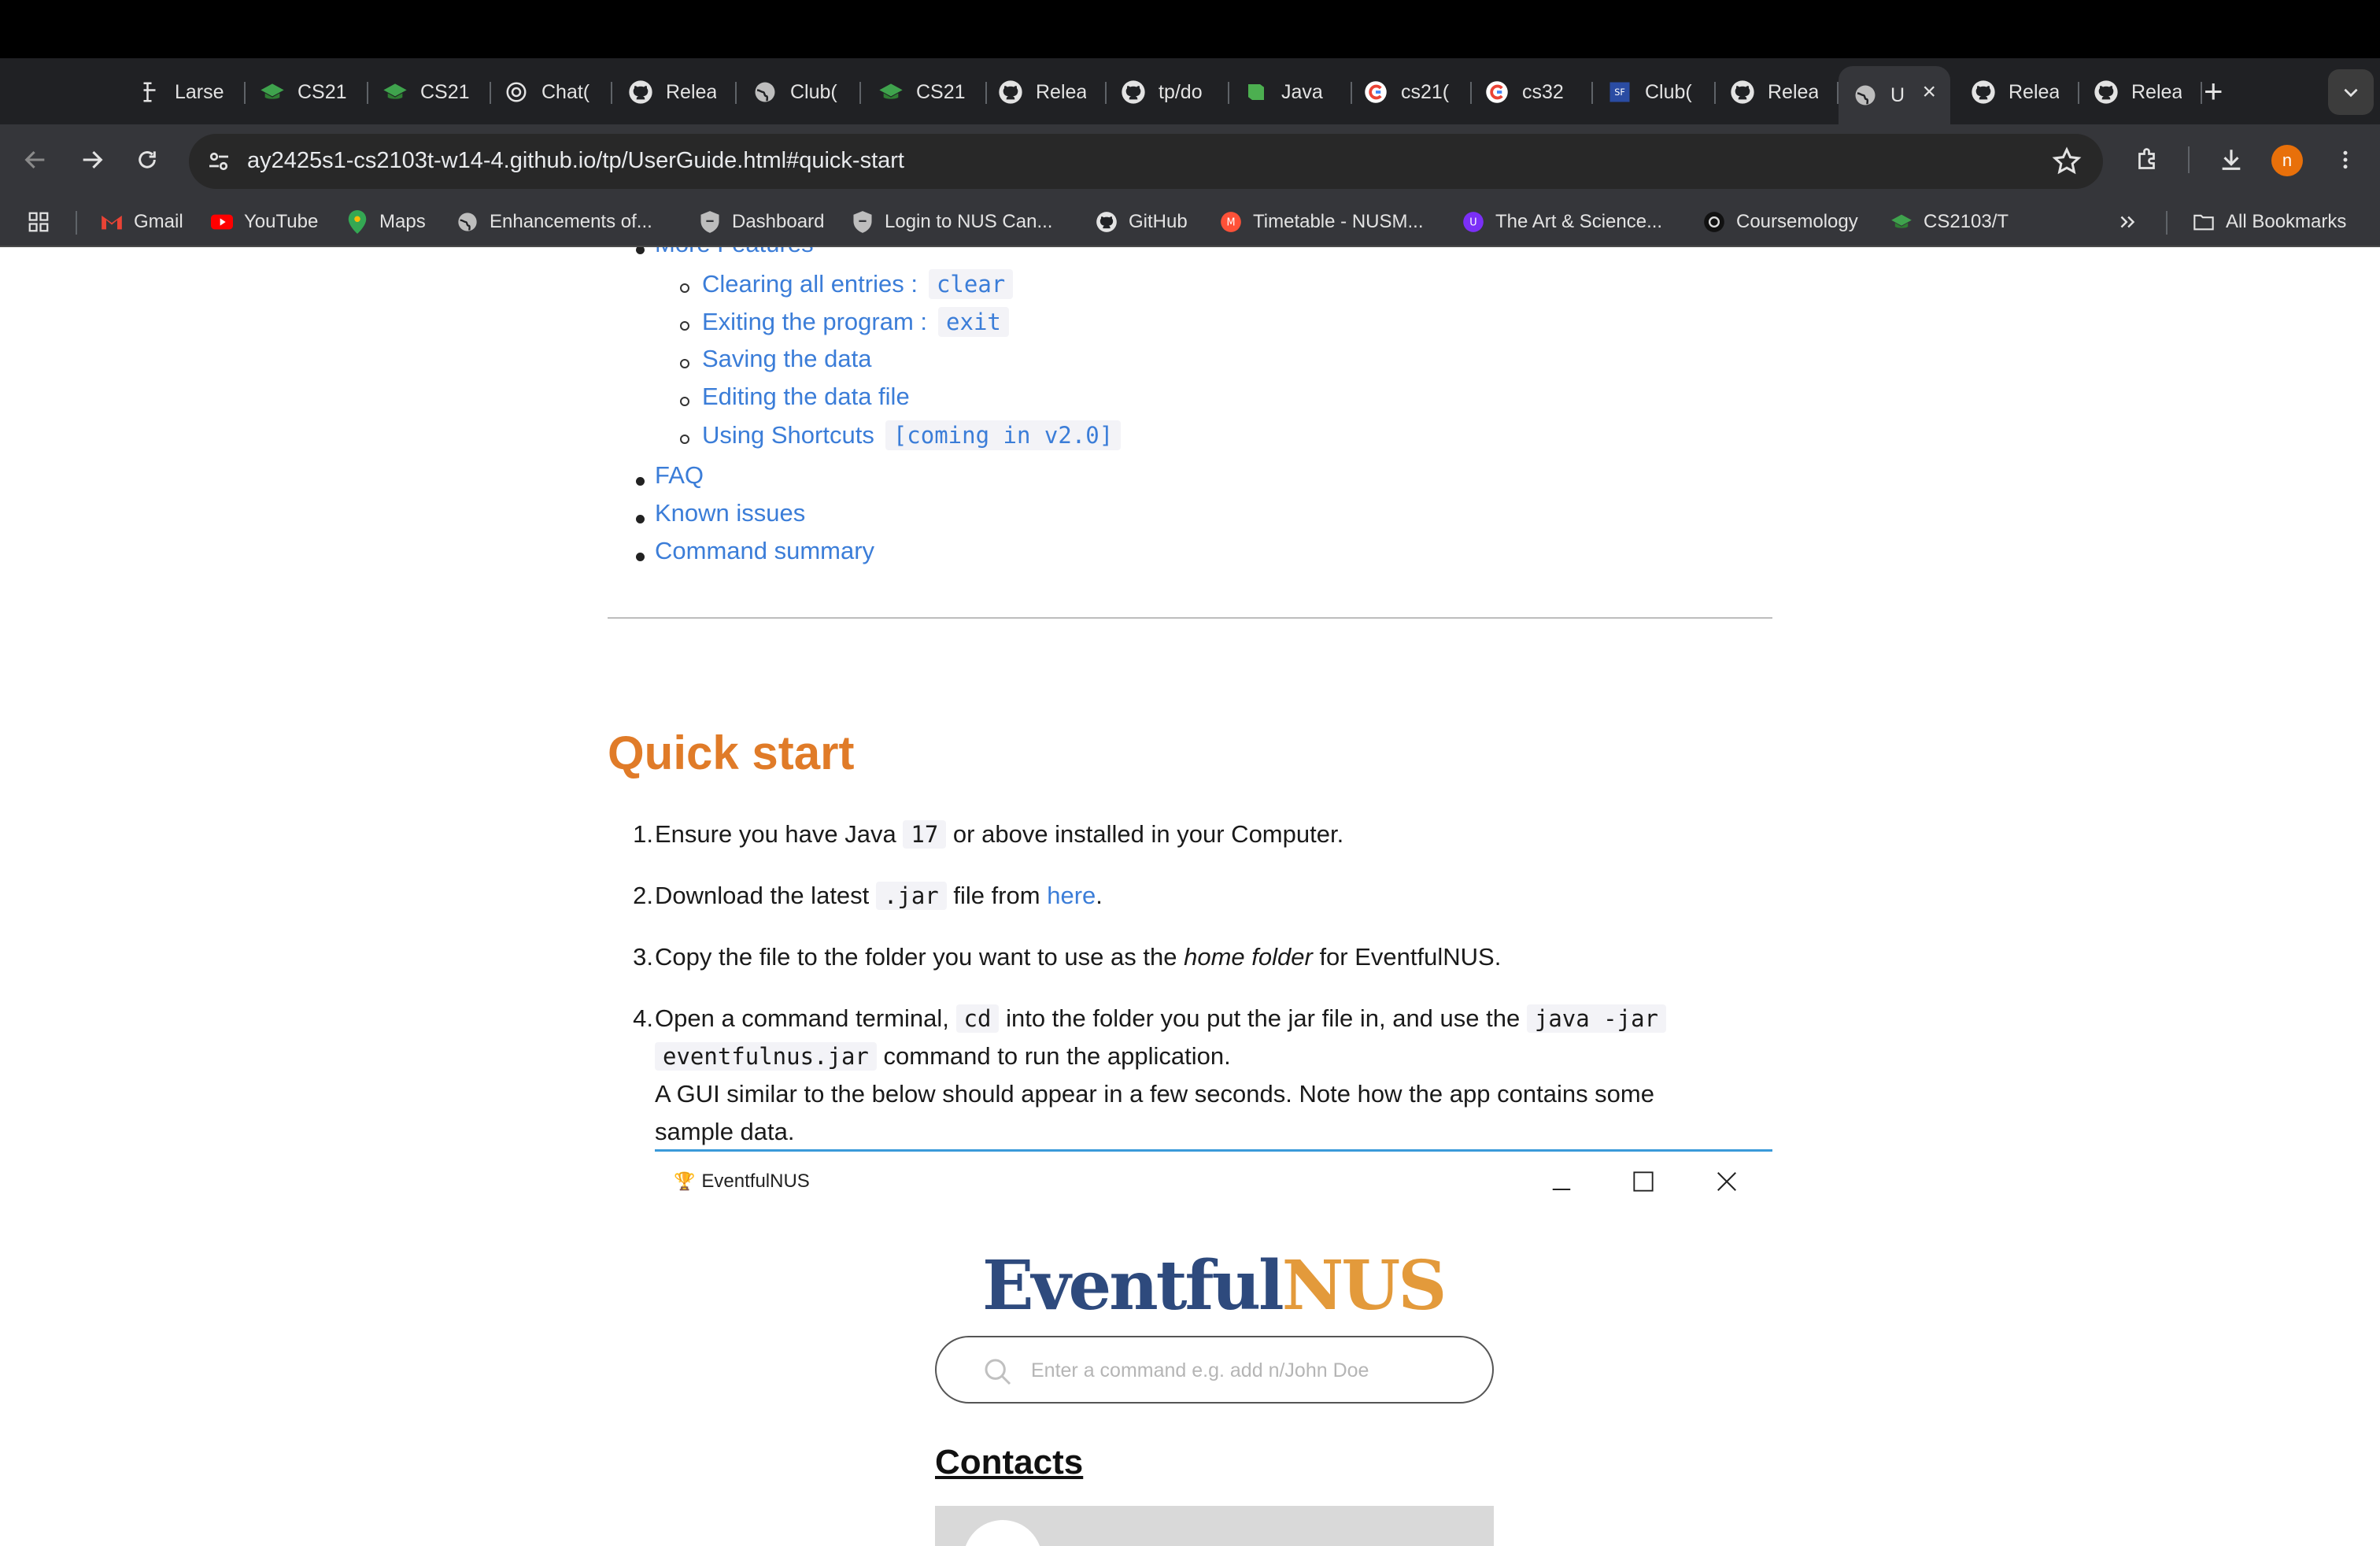 The height and width of the screenshot is (1546, 2380). What do you see at coordinates (219, 161) in the screenshot?
I see `site-info-icon` at bounding box center [219, 161].